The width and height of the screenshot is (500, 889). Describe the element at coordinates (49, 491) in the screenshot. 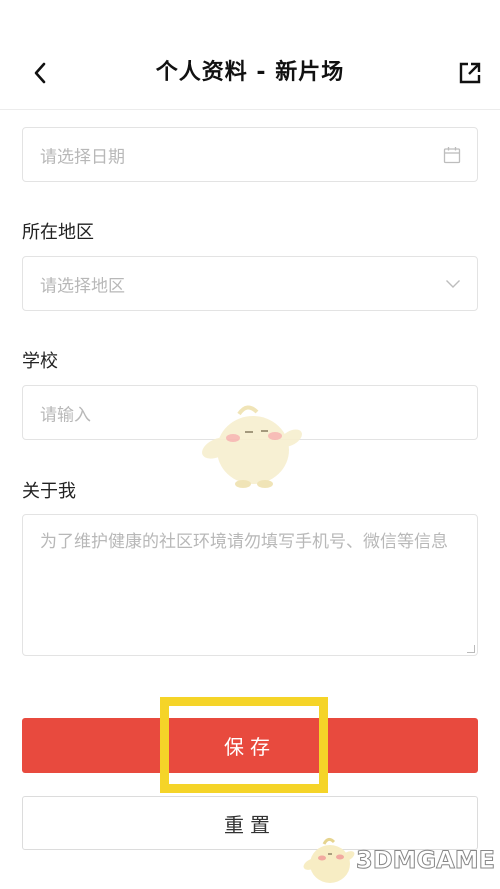

I see `about-label: 关于我` at that location.